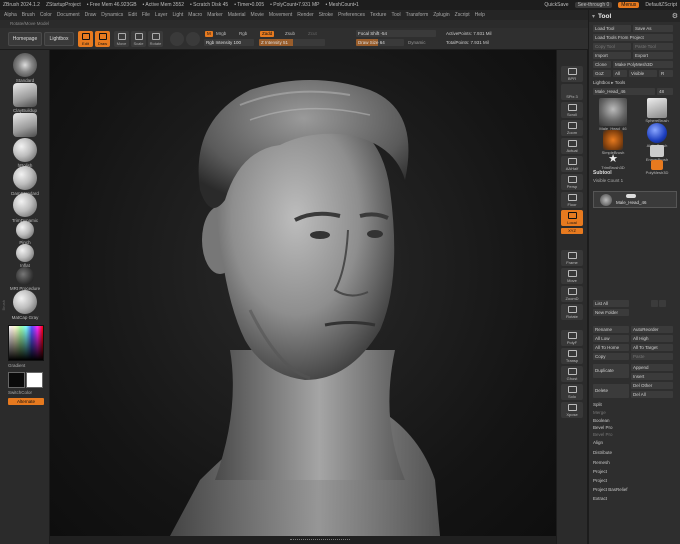 This screenshot has width=680, height=544. What do you see at coordinates (572, 164) in the screenshot?
I see `aahalf-button: AAHalf` at bounding box center [572, 164].